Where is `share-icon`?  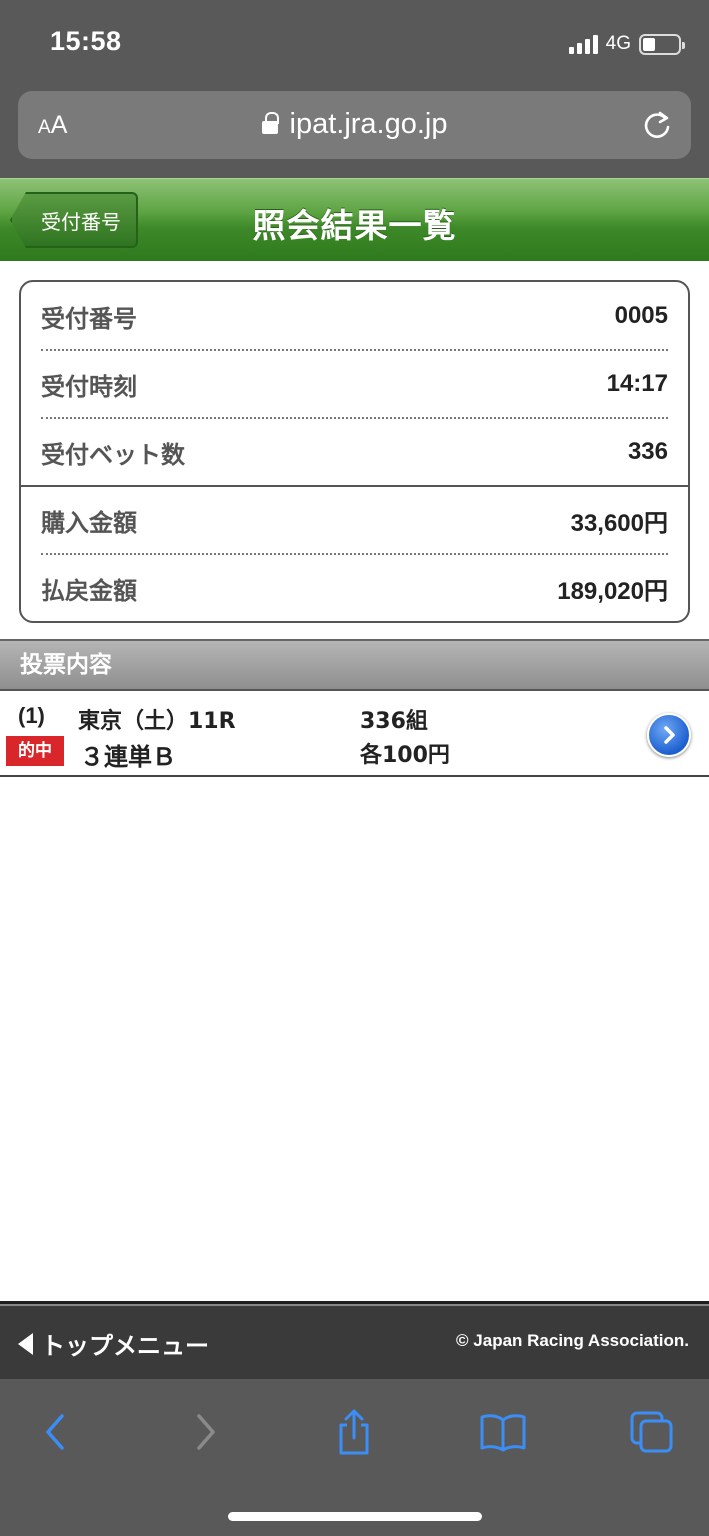 share-icon is located at coordinates (354, 1432).